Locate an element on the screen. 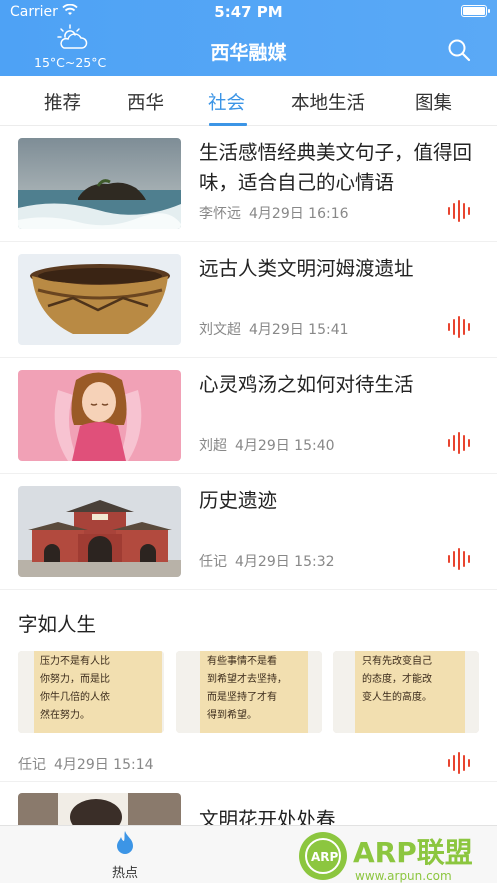  svg-text: ARP is located at coordinates (325, 857).